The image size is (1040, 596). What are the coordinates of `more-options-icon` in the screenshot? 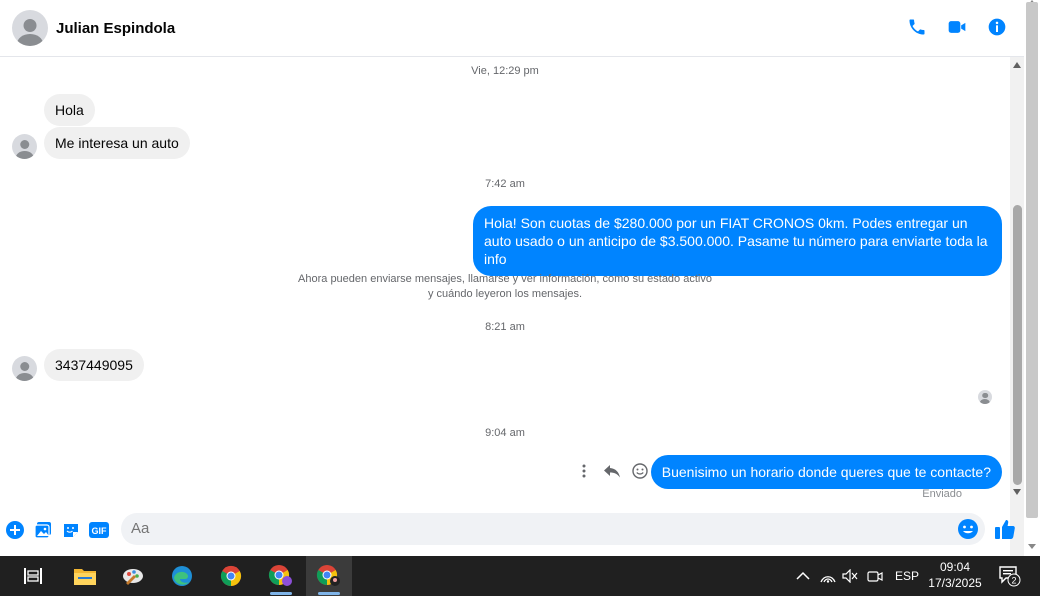 It's located at (584, 471).